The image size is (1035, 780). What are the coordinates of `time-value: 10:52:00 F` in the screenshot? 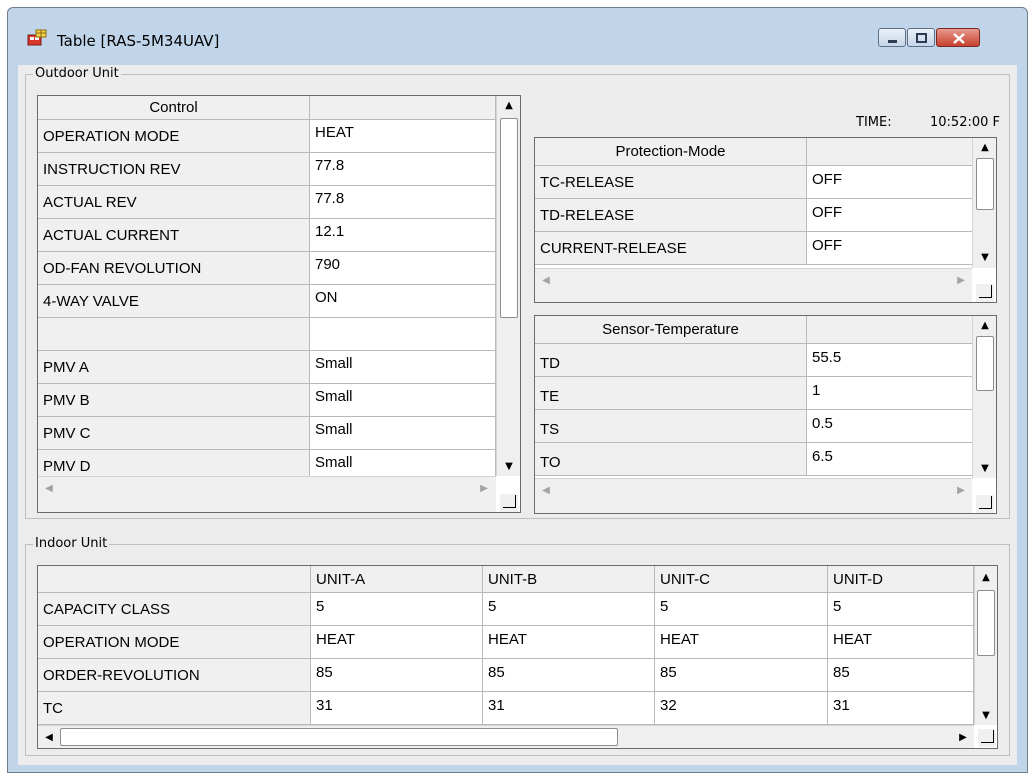 It's located at (965, 122).